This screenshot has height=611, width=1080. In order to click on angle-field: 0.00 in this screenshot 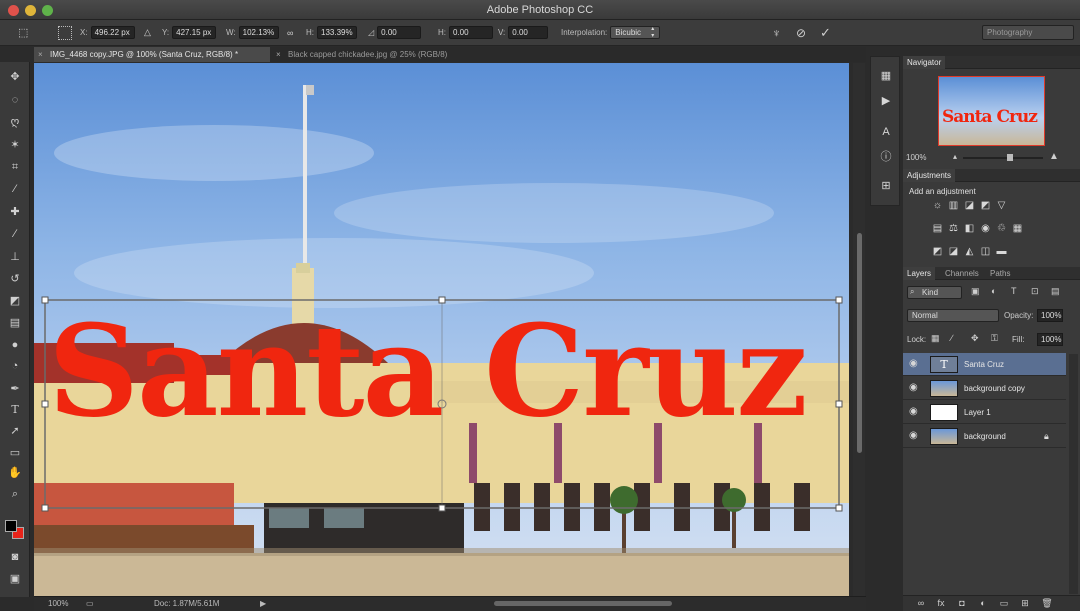, I will do `click(399, 32)`.